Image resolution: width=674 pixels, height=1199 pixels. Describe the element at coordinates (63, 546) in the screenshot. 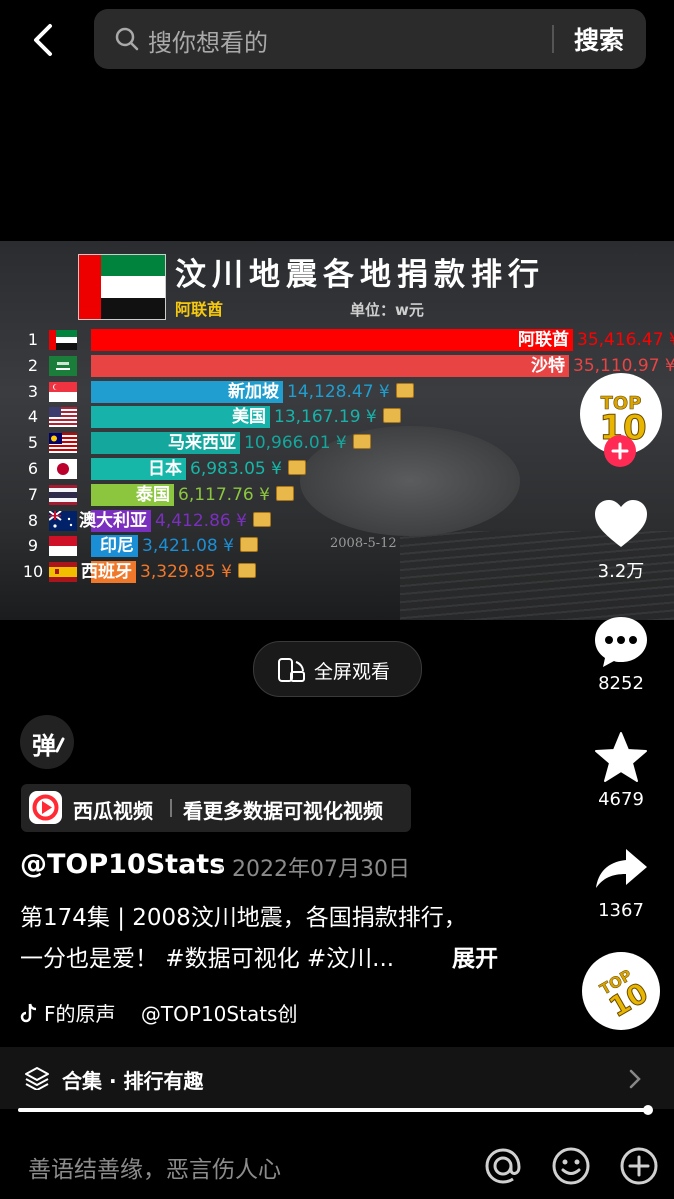

I see `indonesia-flag-icon` at that location.